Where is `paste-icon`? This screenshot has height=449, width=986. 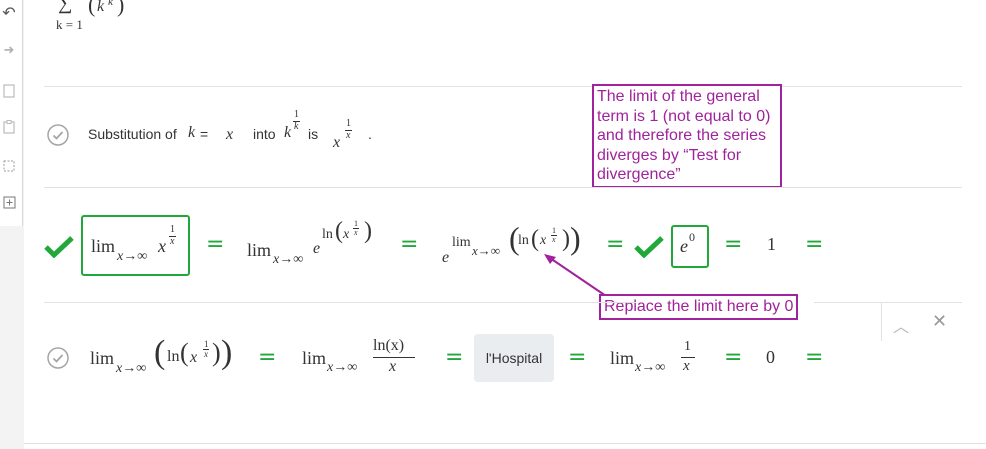 paste-icon is located at coordinates (9, 128).